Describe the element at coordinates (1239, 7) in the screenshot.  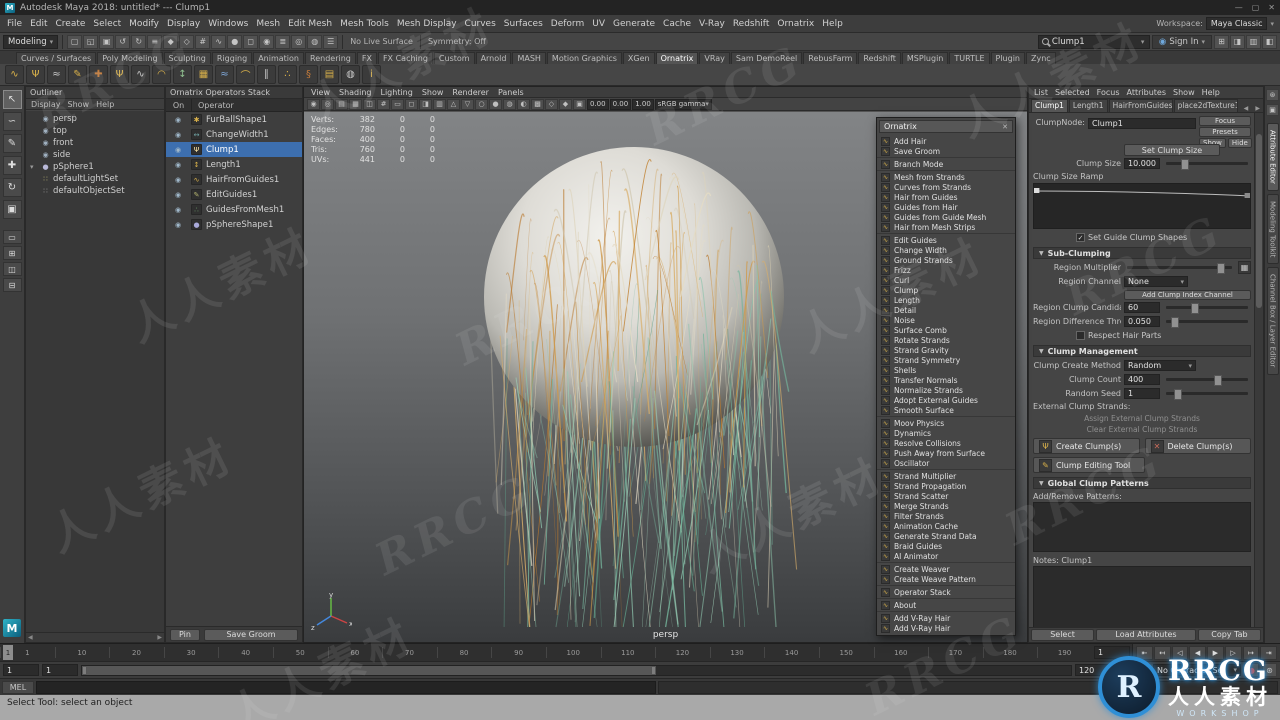
I see `minimize-button: —` at that location.